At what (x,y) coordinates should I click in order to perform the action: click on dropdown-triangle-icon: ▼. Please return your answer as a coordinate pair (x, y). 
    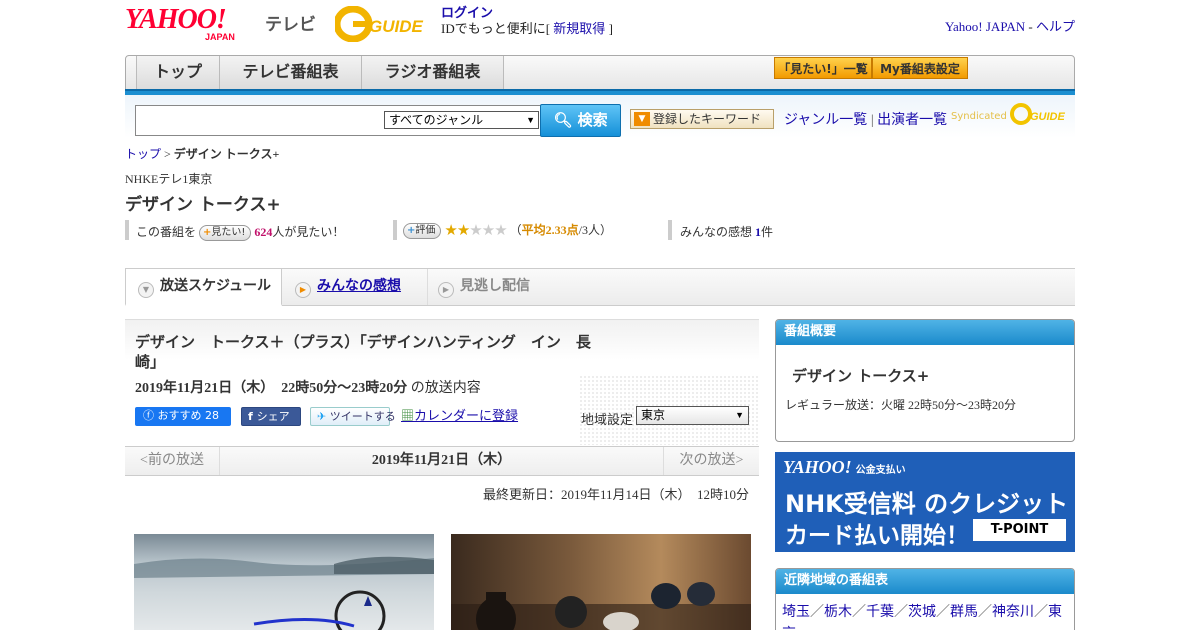
    Looking at the image, I should click on (642, 119).